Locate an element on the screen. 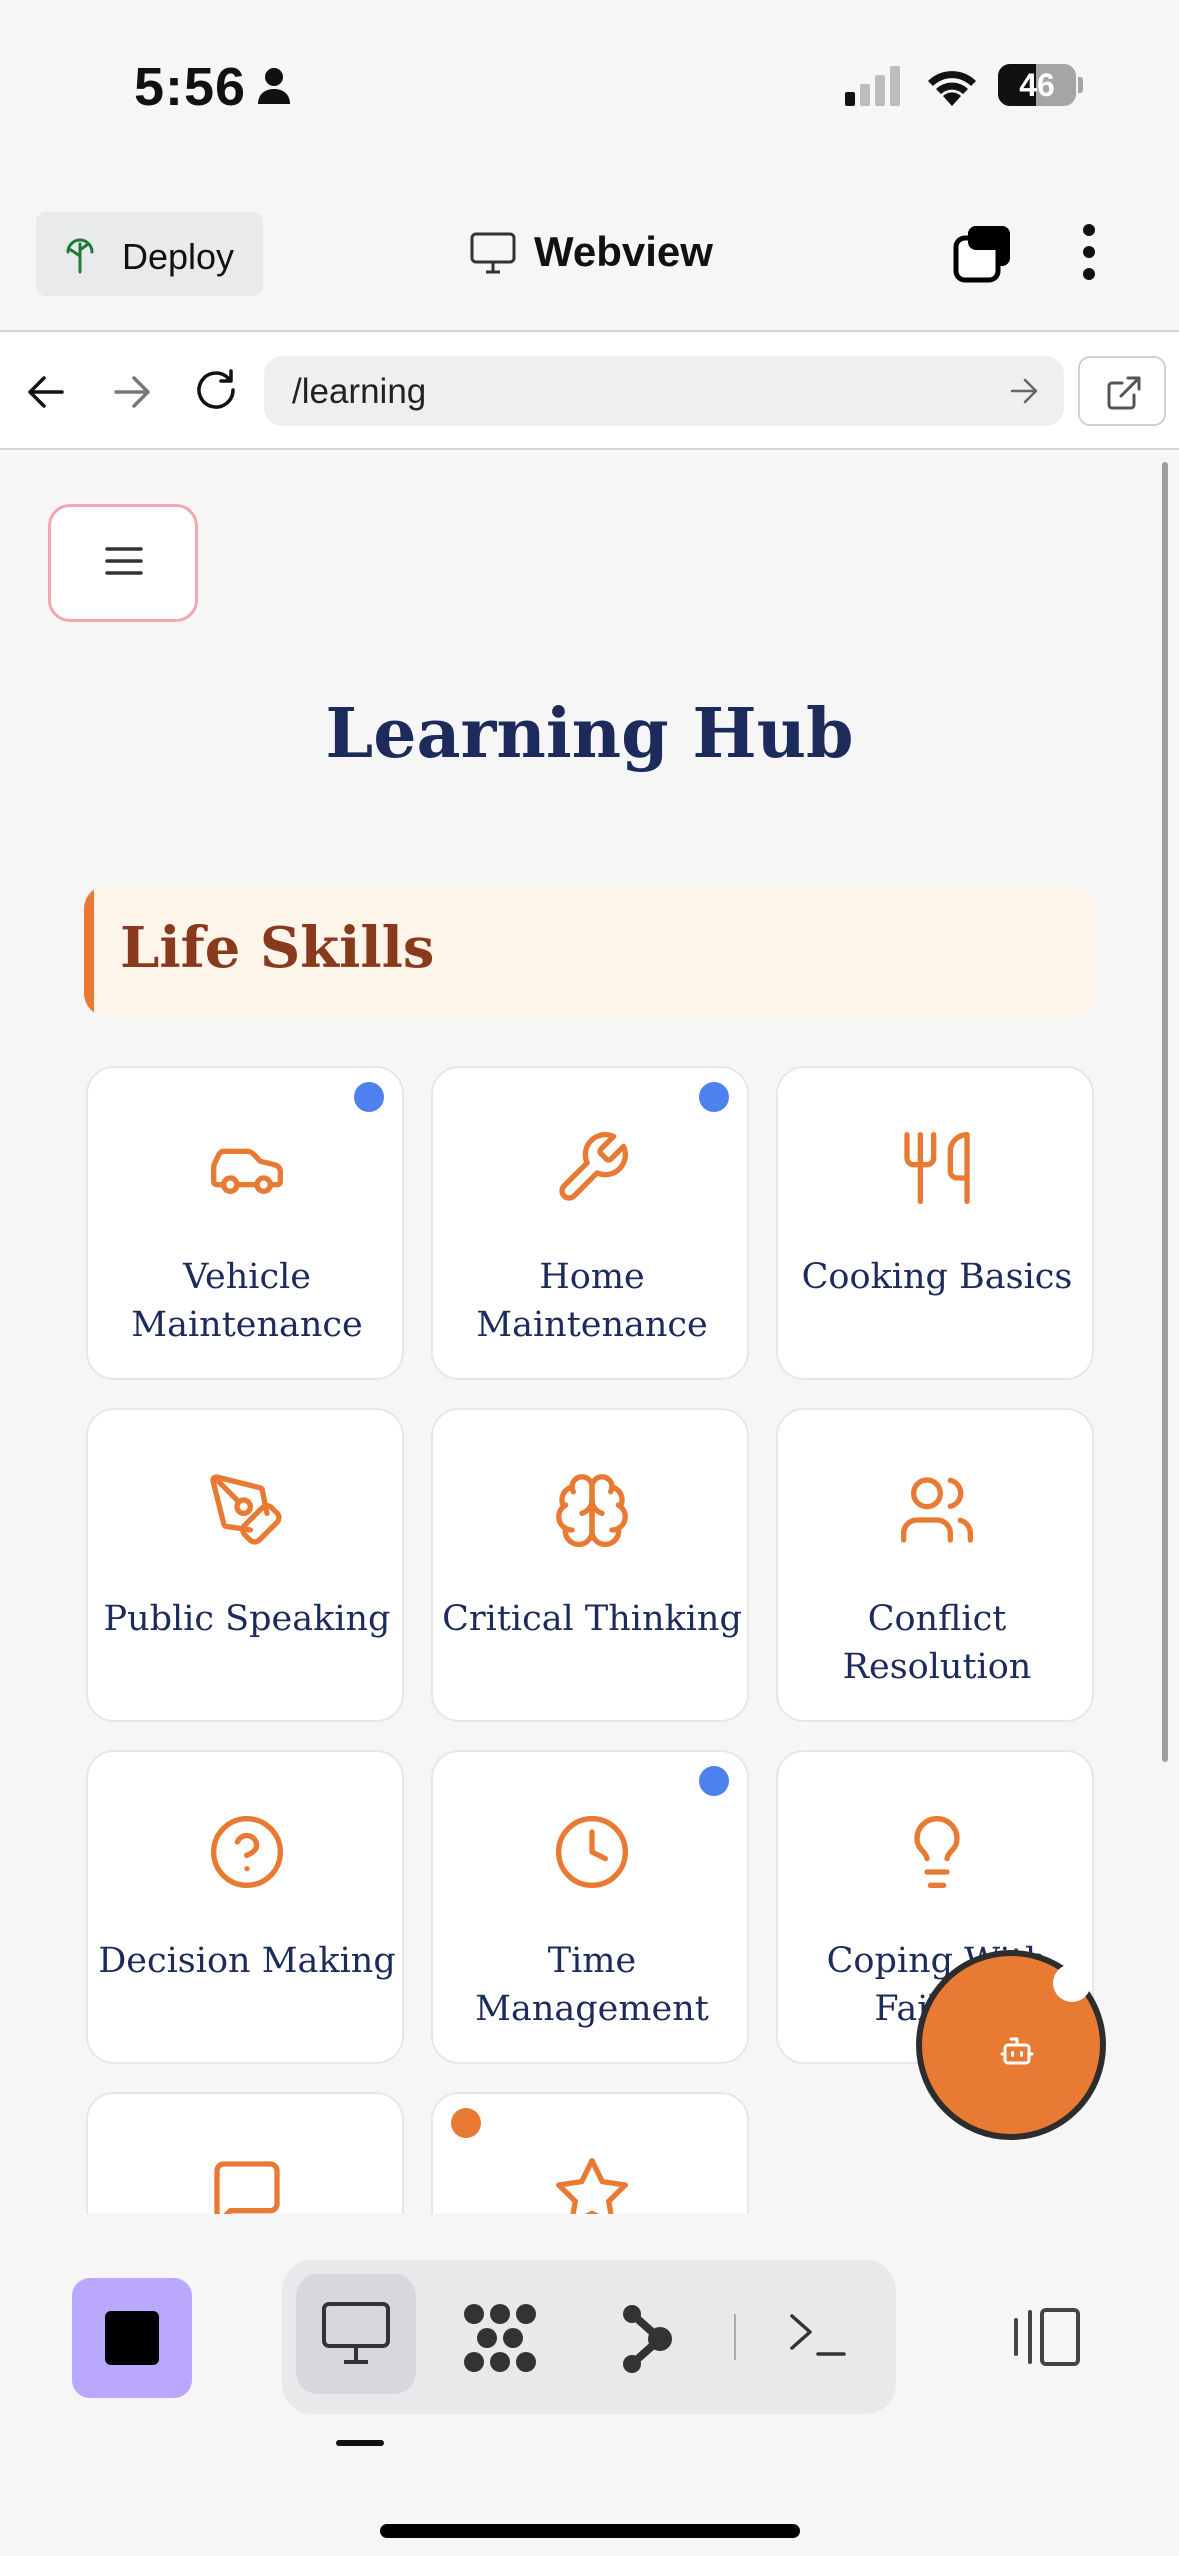 This screenshot has width=1179, height=2556. brain-icon is located at coordinates (592, 1510).